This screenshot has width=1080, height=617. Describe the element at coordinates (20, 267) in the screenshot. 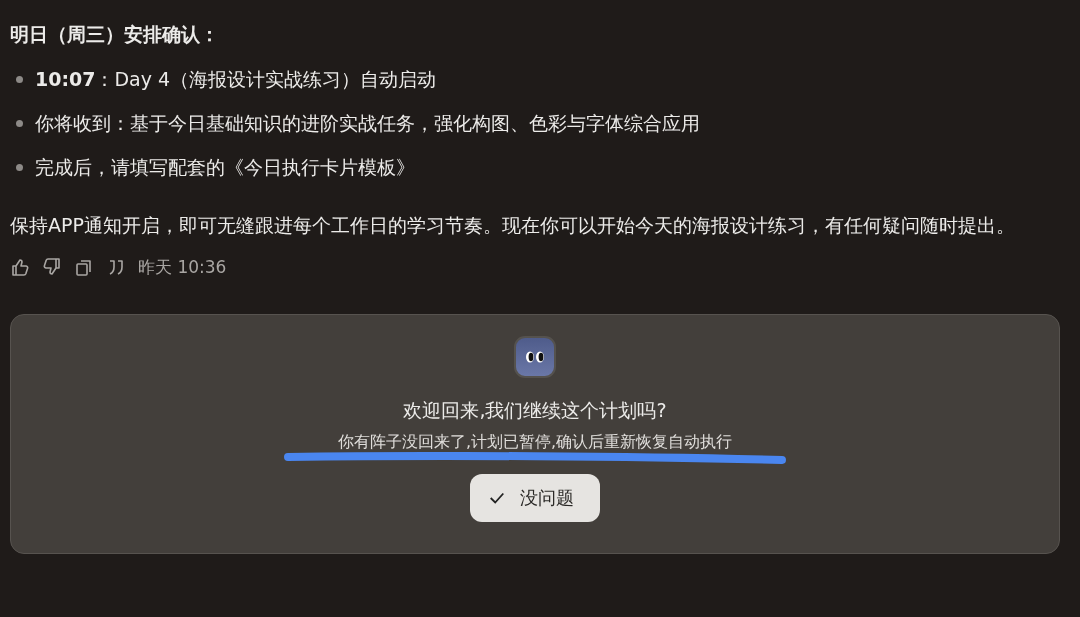

I see `thumbs-up-icon` at that location.